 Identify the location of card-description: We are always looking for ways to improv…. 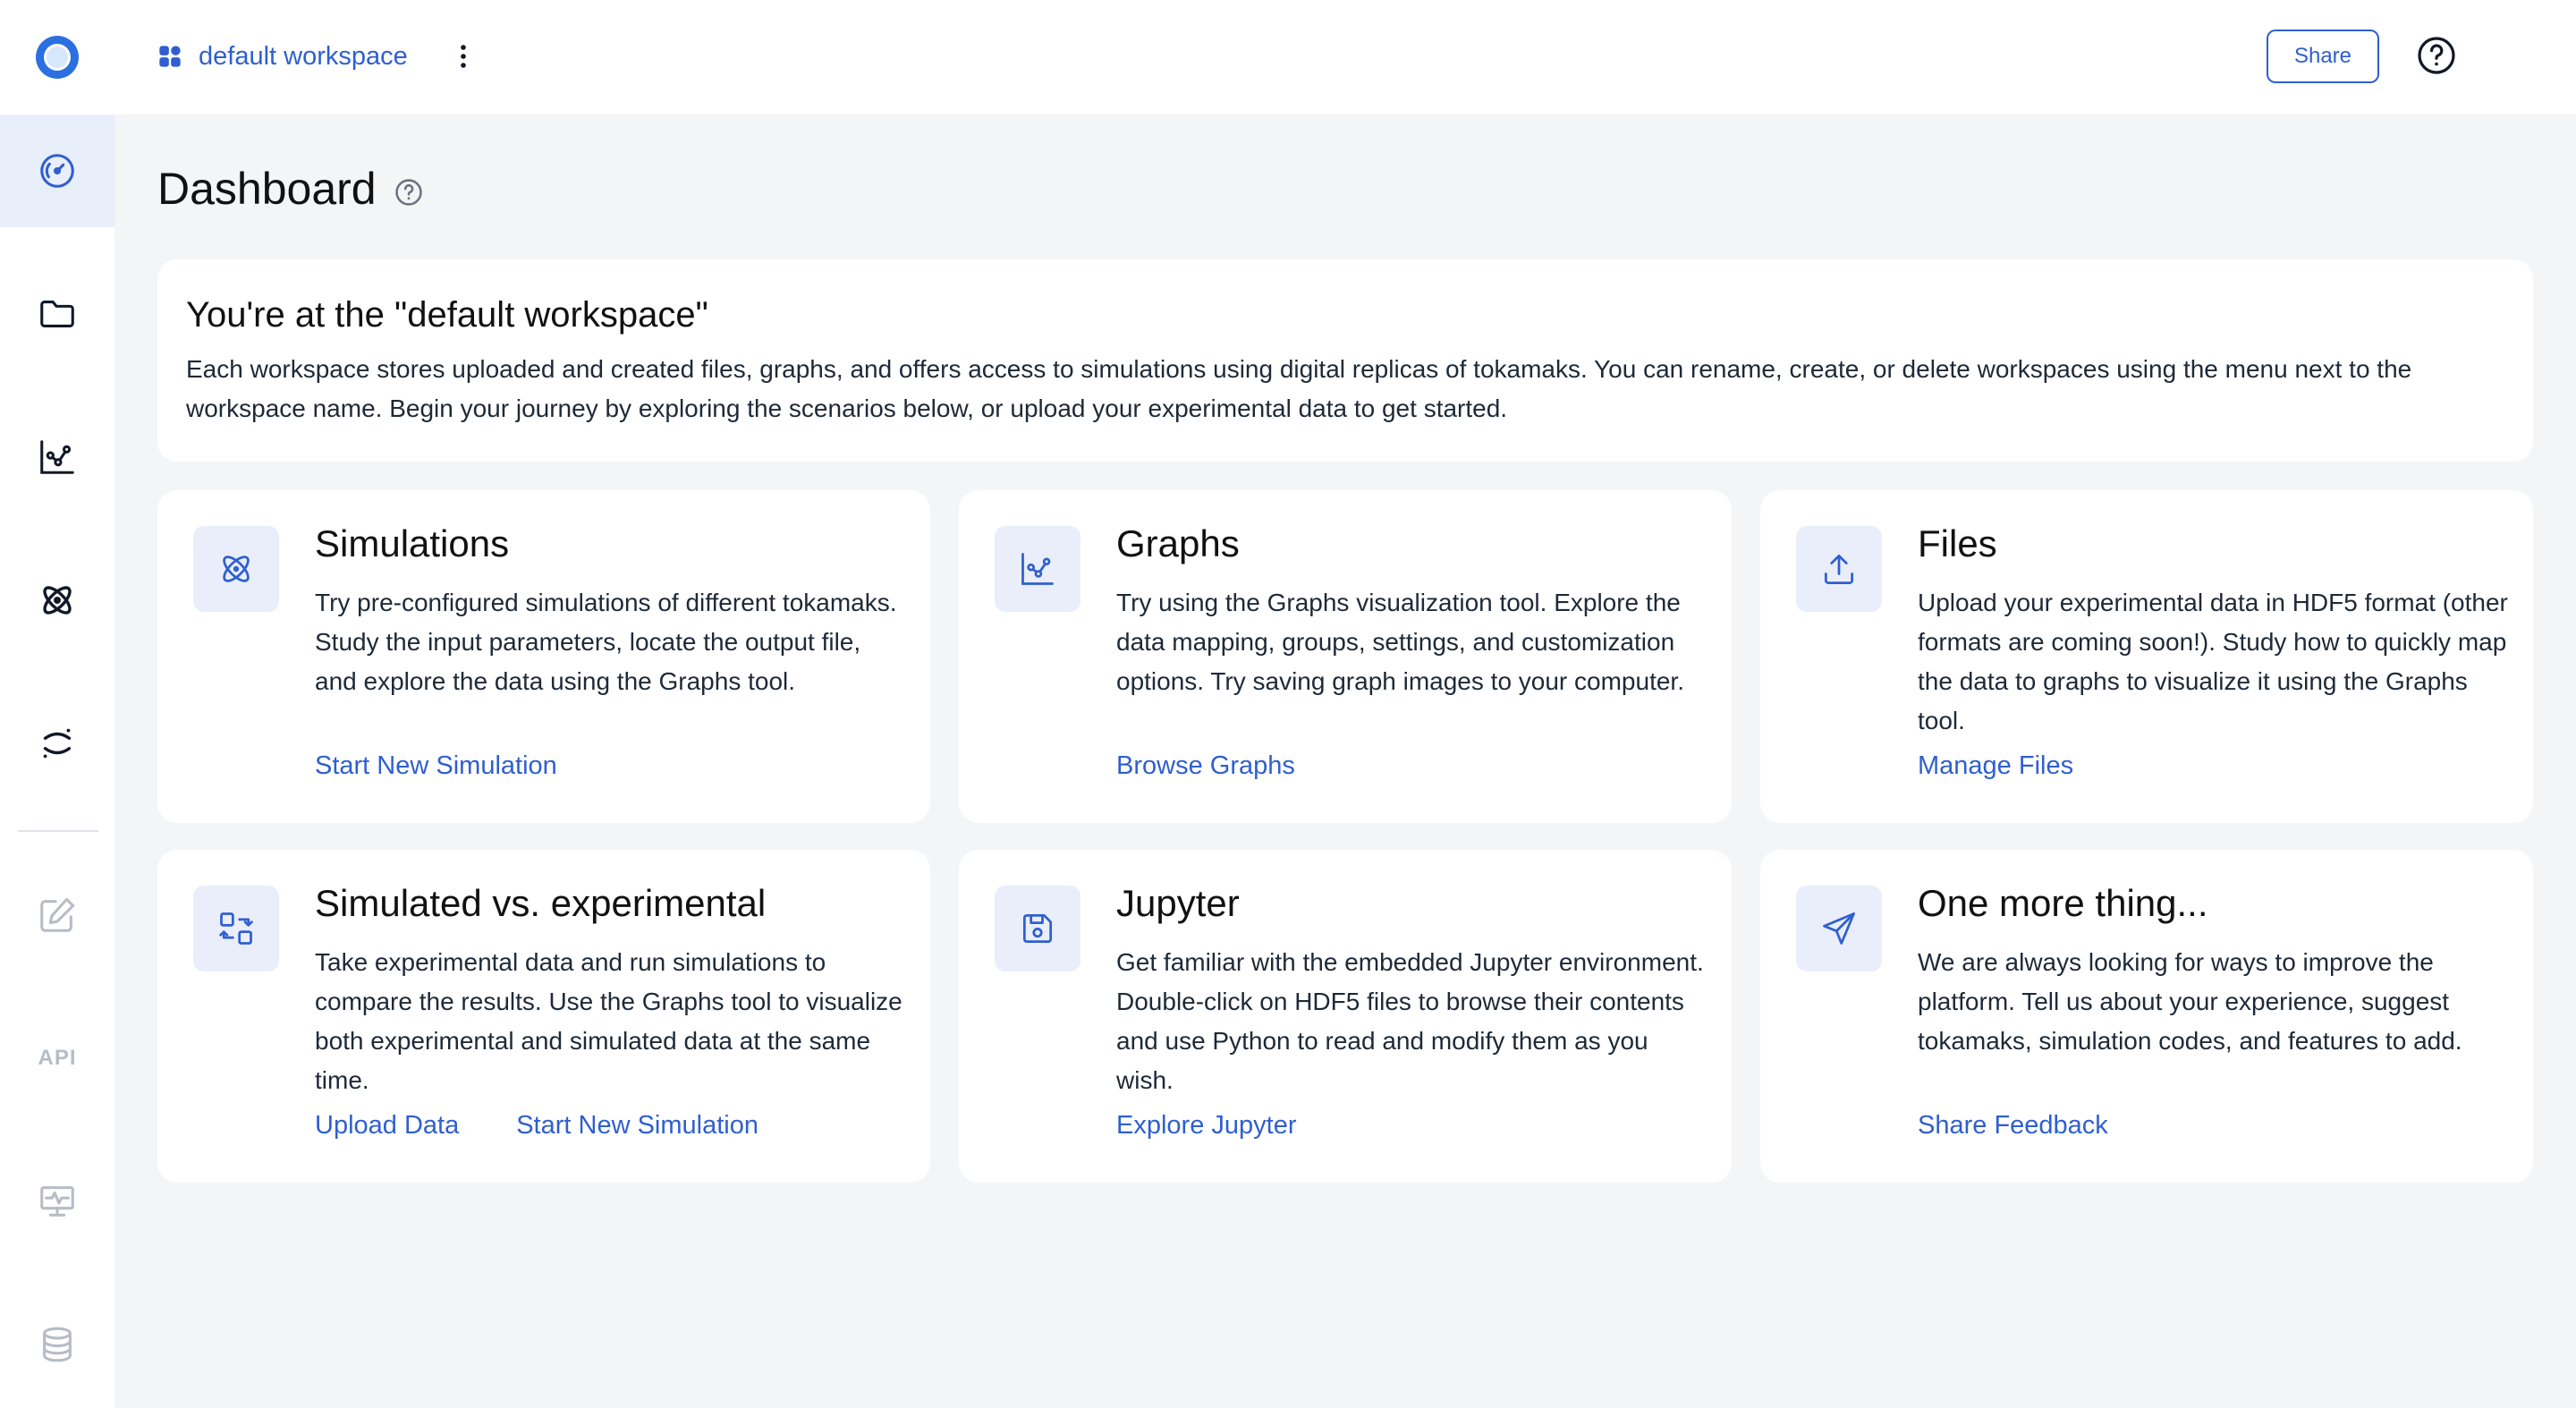
(2190, 1002).